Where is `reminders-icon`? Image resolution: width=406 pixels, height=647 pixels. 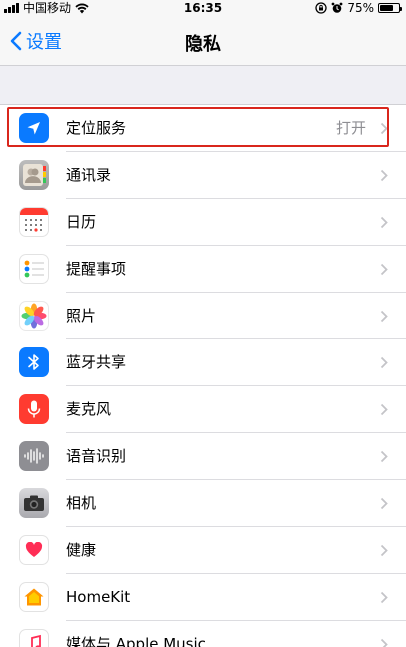
reminders-icon is located at coordinates (34, 268).